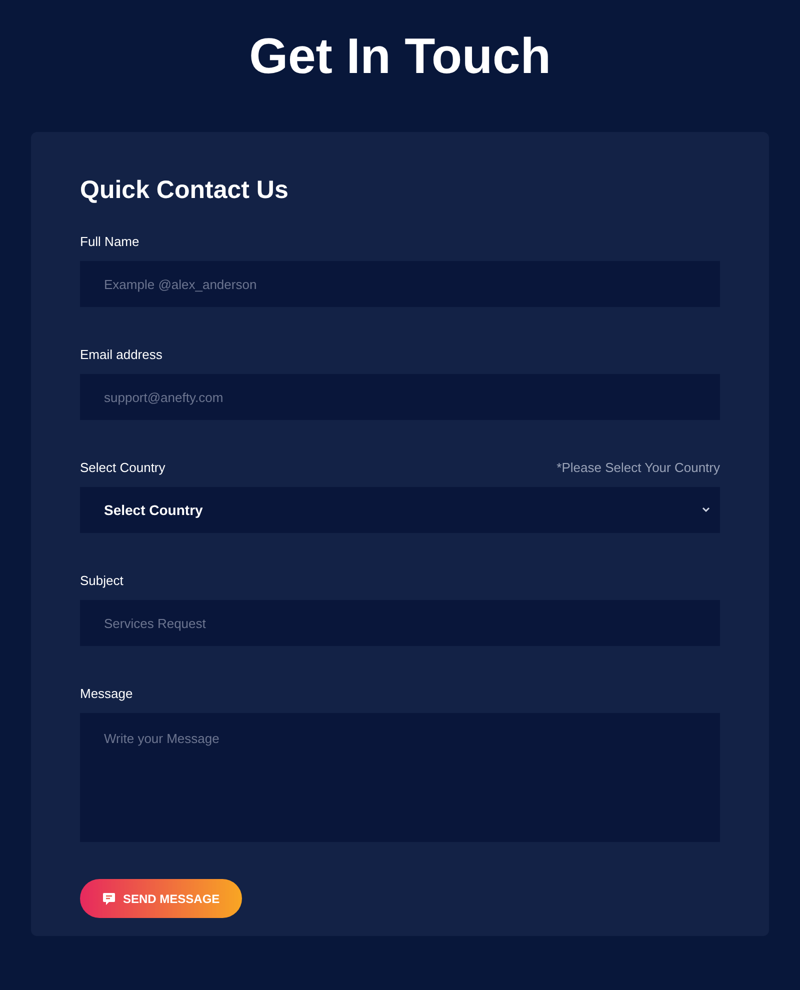  Describe the element at coordinates (109, 899) in the screenshot. I see `chat-bubble-icon` at that location.